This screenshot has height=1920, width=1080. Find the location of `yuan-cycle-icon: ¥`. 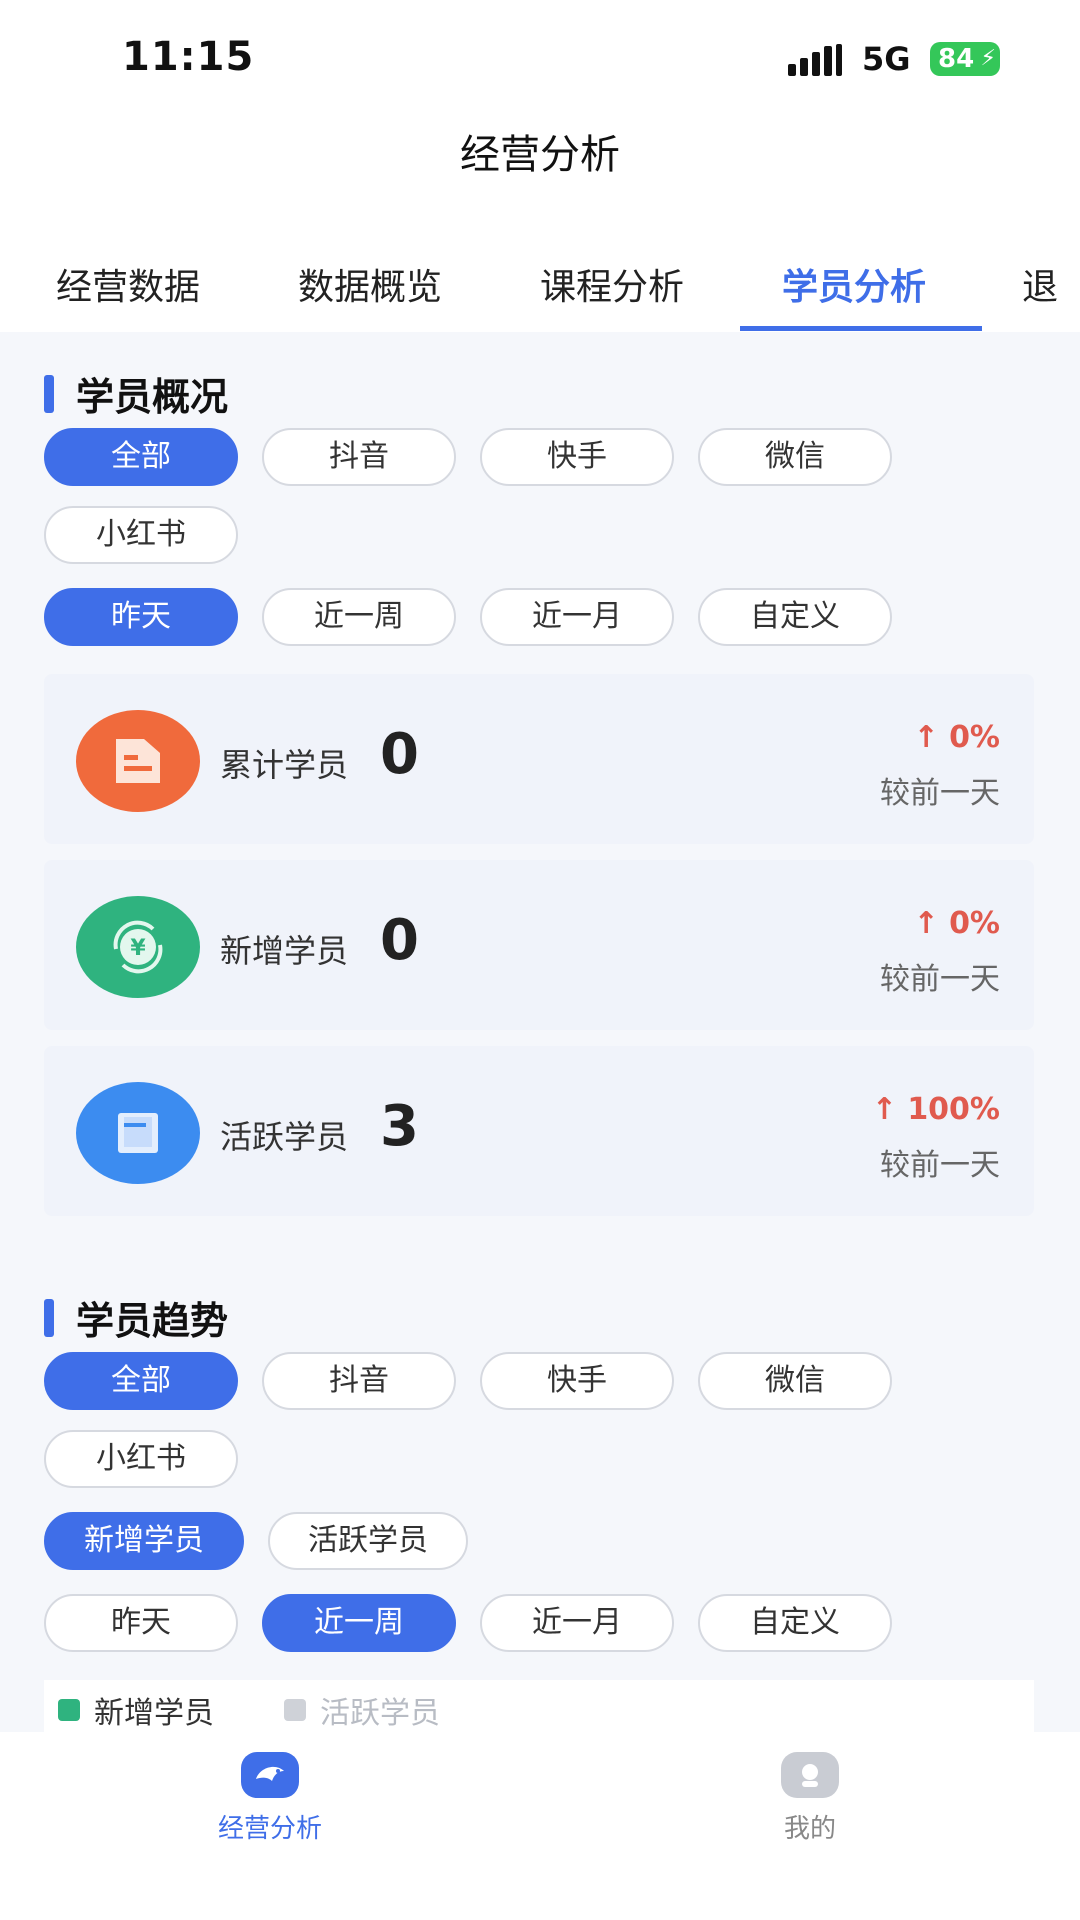

yuan-cycle-icon: ¥ is located at coordinates (138, 947).